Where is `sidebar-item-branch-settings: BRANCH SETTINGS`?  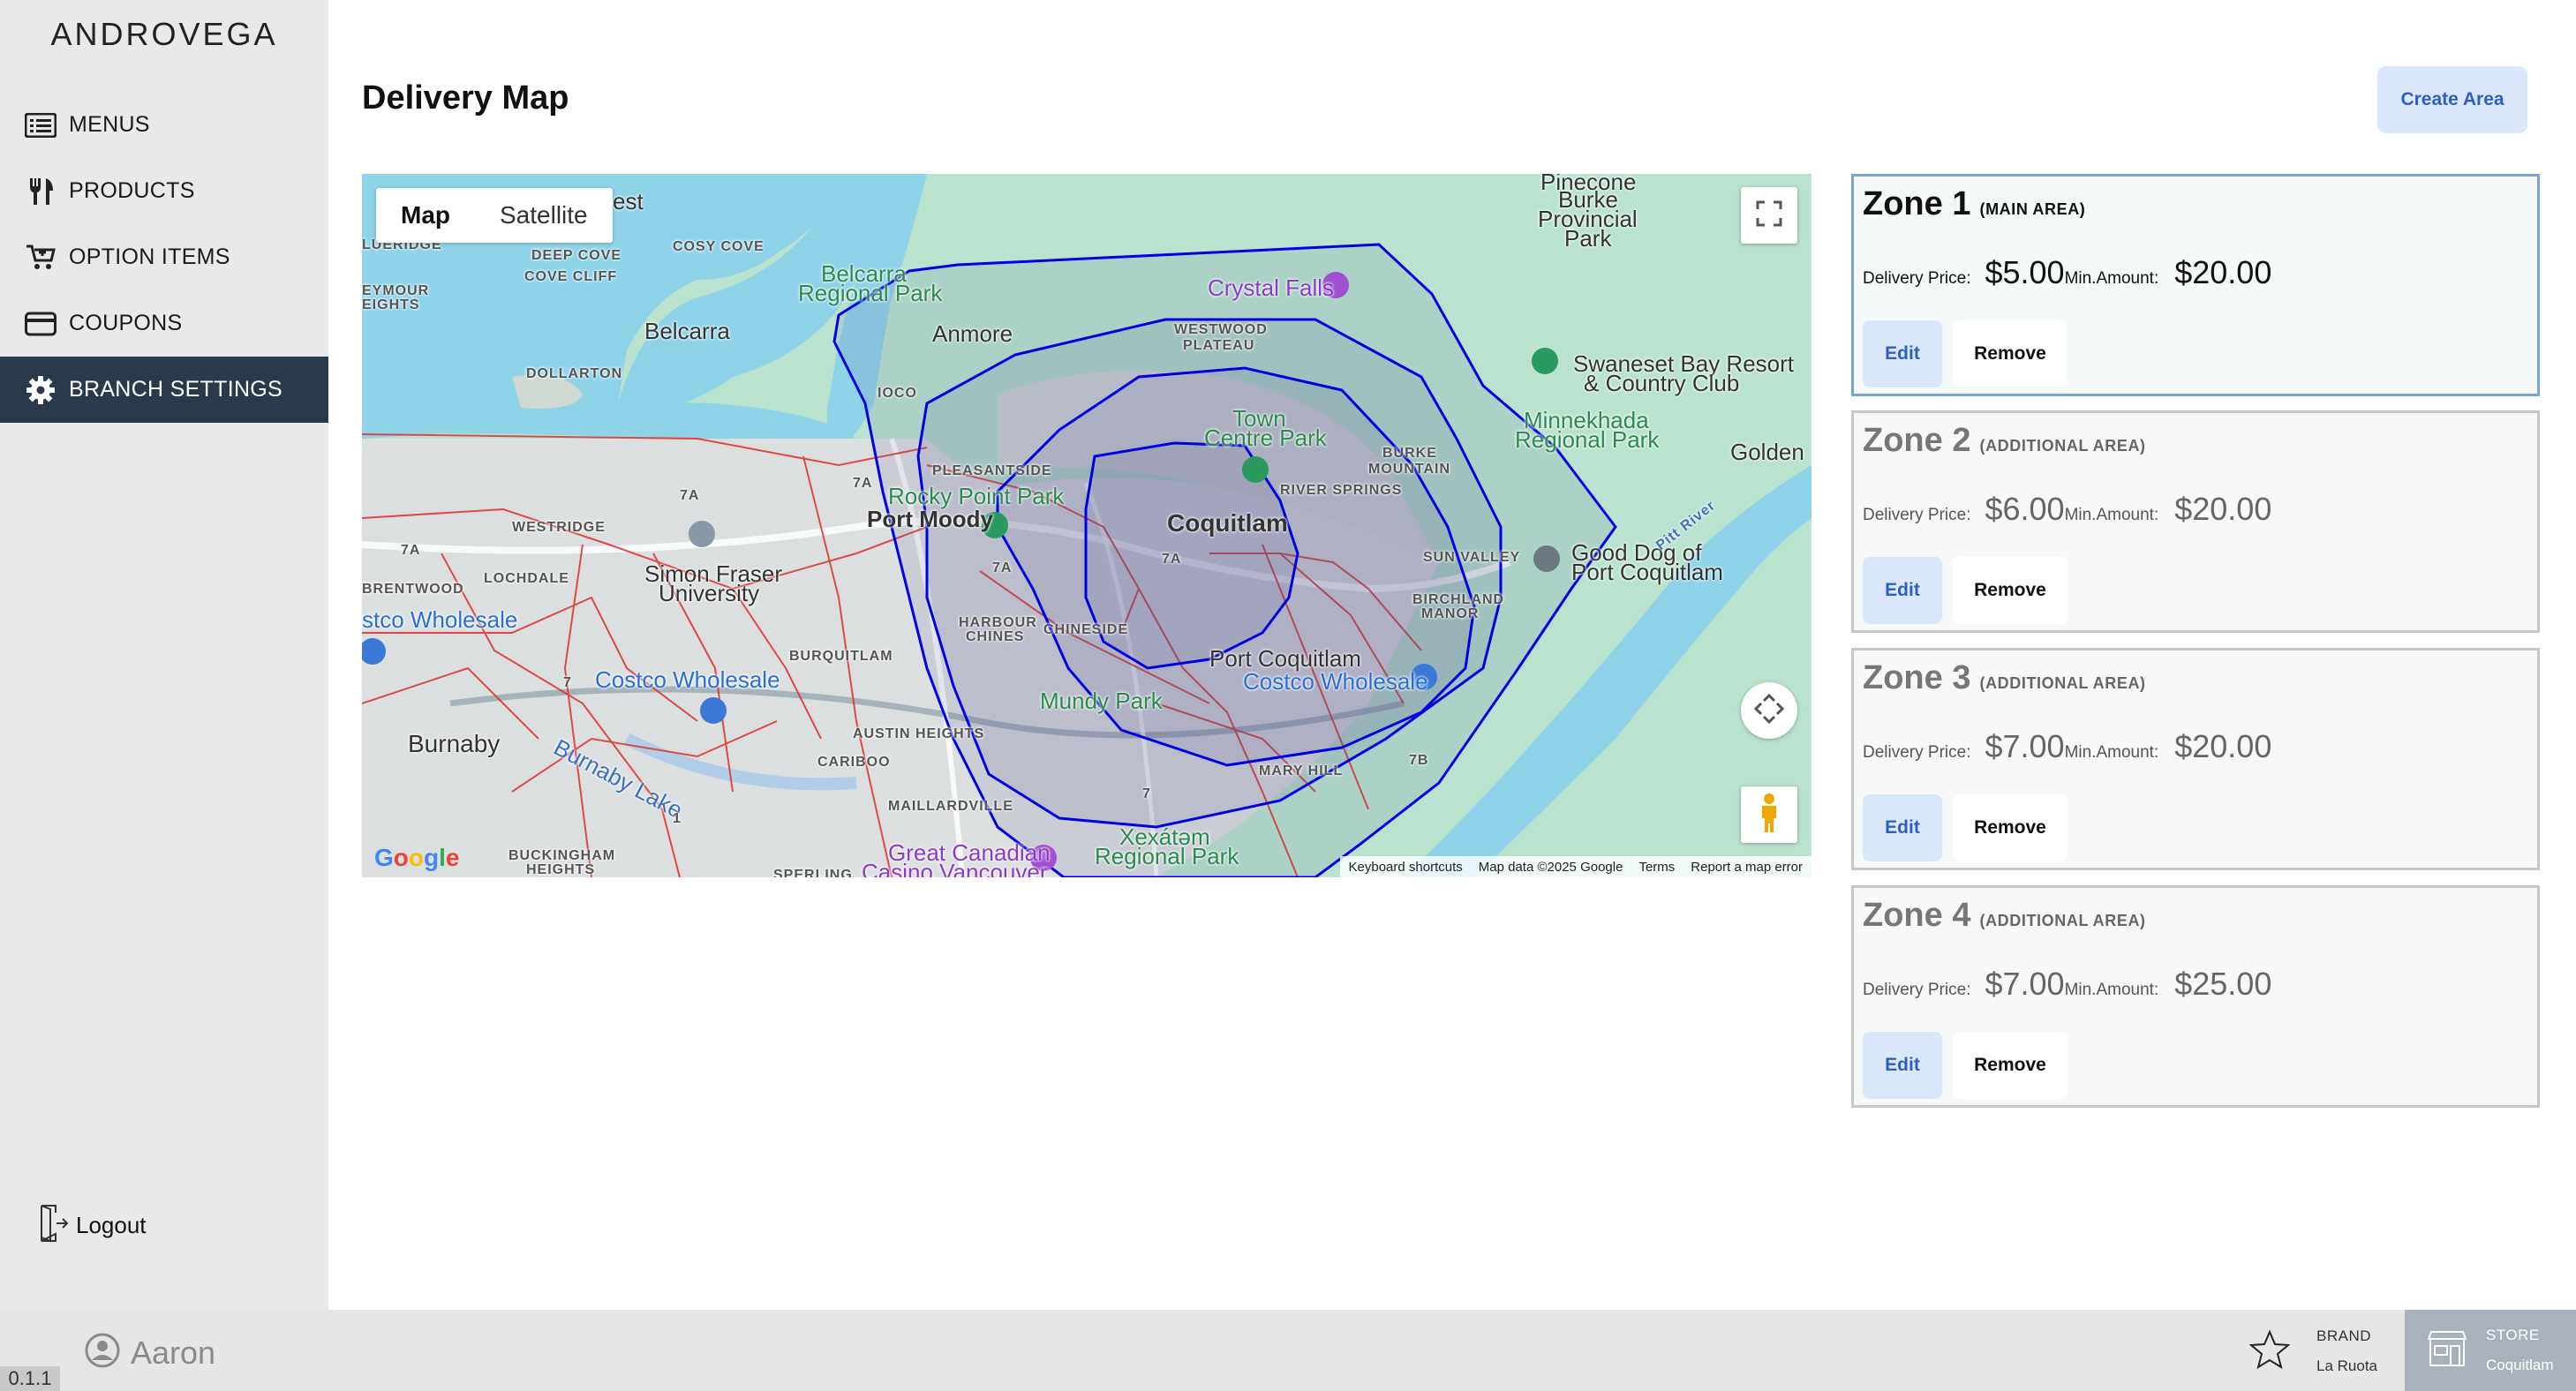 sidebar-item-branch-settings: BRANCH SETTINGS is located at coordinates (164, 390).